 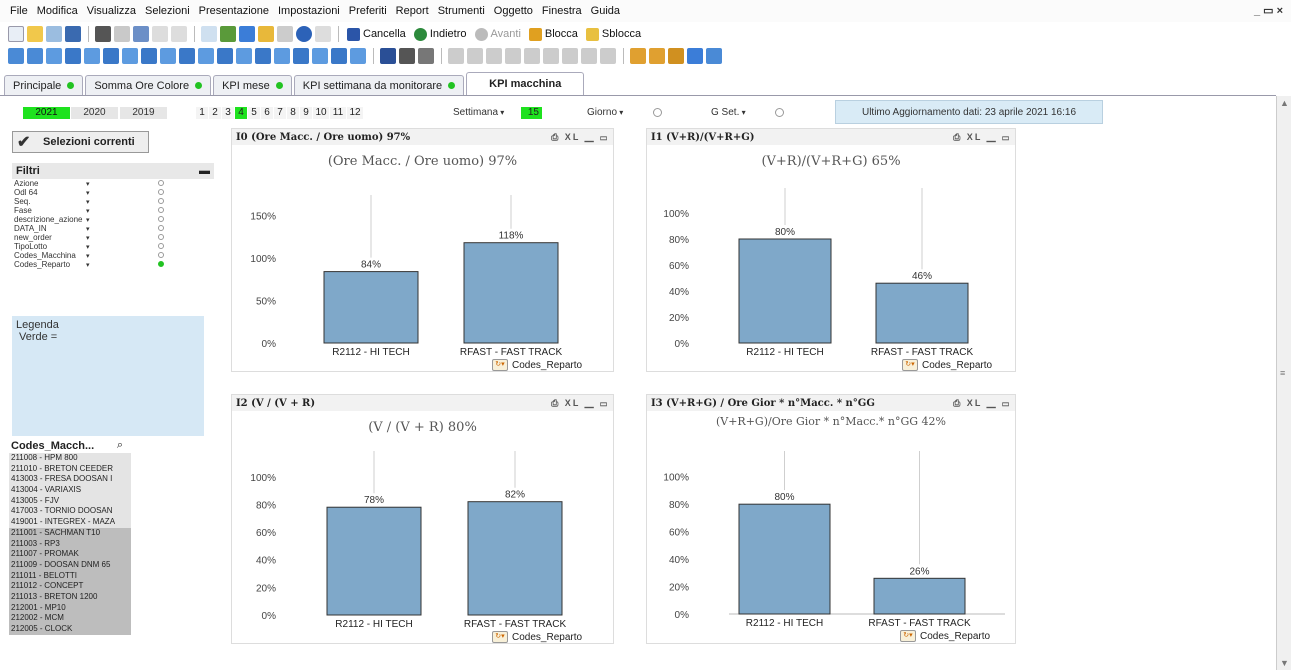 What do you see at coordinates (306, 113) in the screenshot?
I see `month-9-button: 9` at bounding box center [306, 113].